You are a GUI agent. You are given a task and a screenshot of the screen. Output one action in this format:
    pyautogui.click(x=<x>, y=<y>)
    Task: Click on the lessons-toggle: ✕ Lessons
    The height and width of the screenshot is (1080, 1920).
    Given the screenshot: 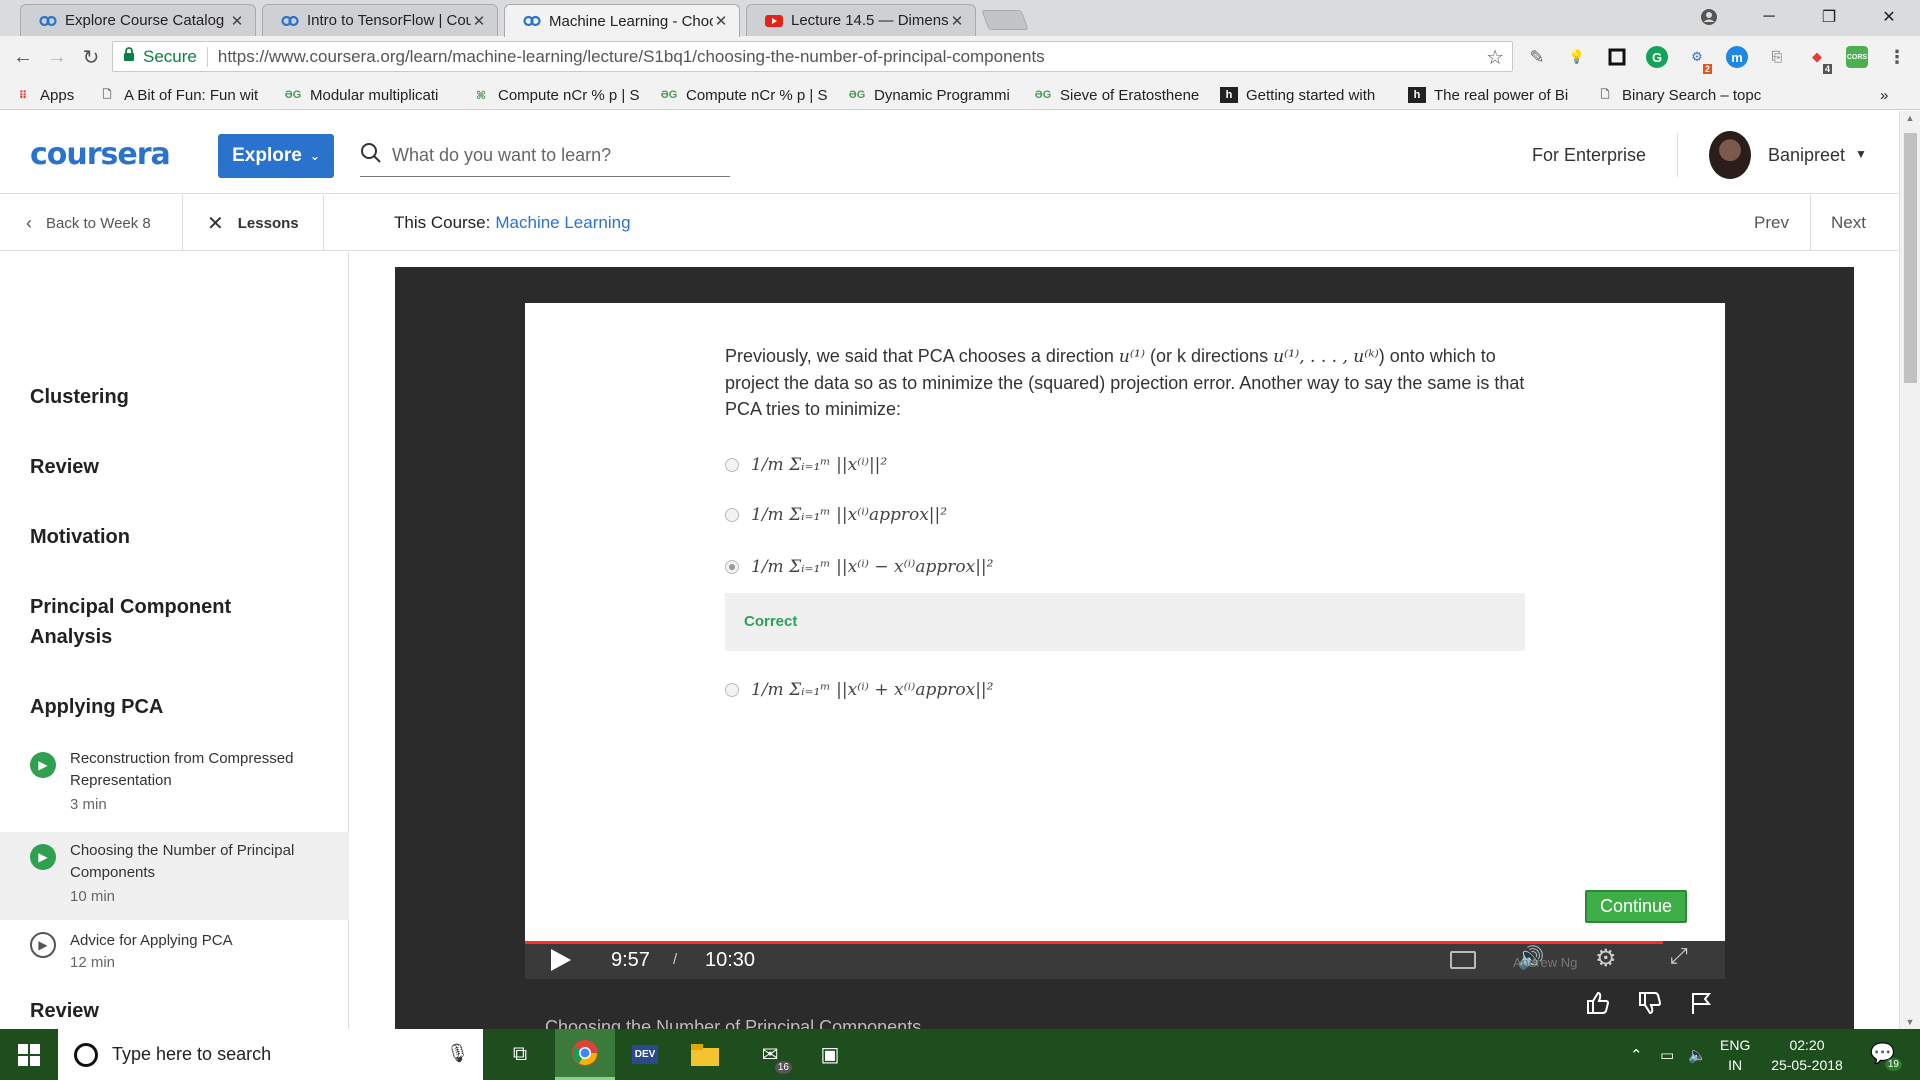 What is the action you would take?
    pyautogui.click(x=253, y=223)
    